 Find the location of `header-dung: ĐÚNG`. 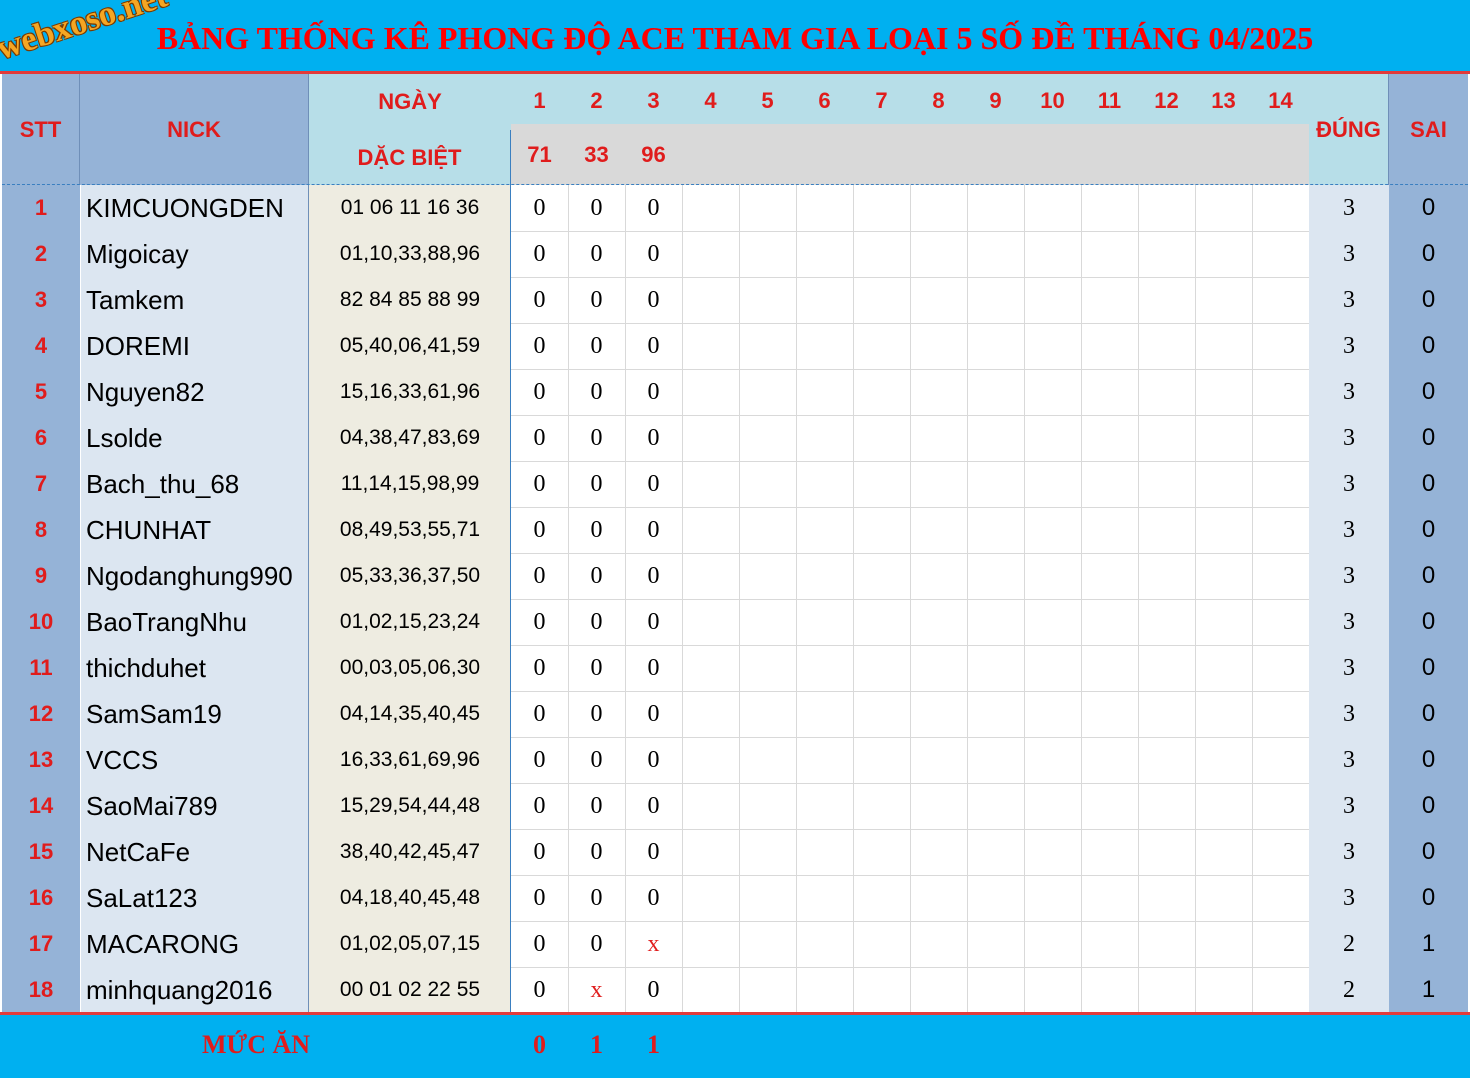

header-dung: ĐÚNG is located at coordinates (1349, 129).